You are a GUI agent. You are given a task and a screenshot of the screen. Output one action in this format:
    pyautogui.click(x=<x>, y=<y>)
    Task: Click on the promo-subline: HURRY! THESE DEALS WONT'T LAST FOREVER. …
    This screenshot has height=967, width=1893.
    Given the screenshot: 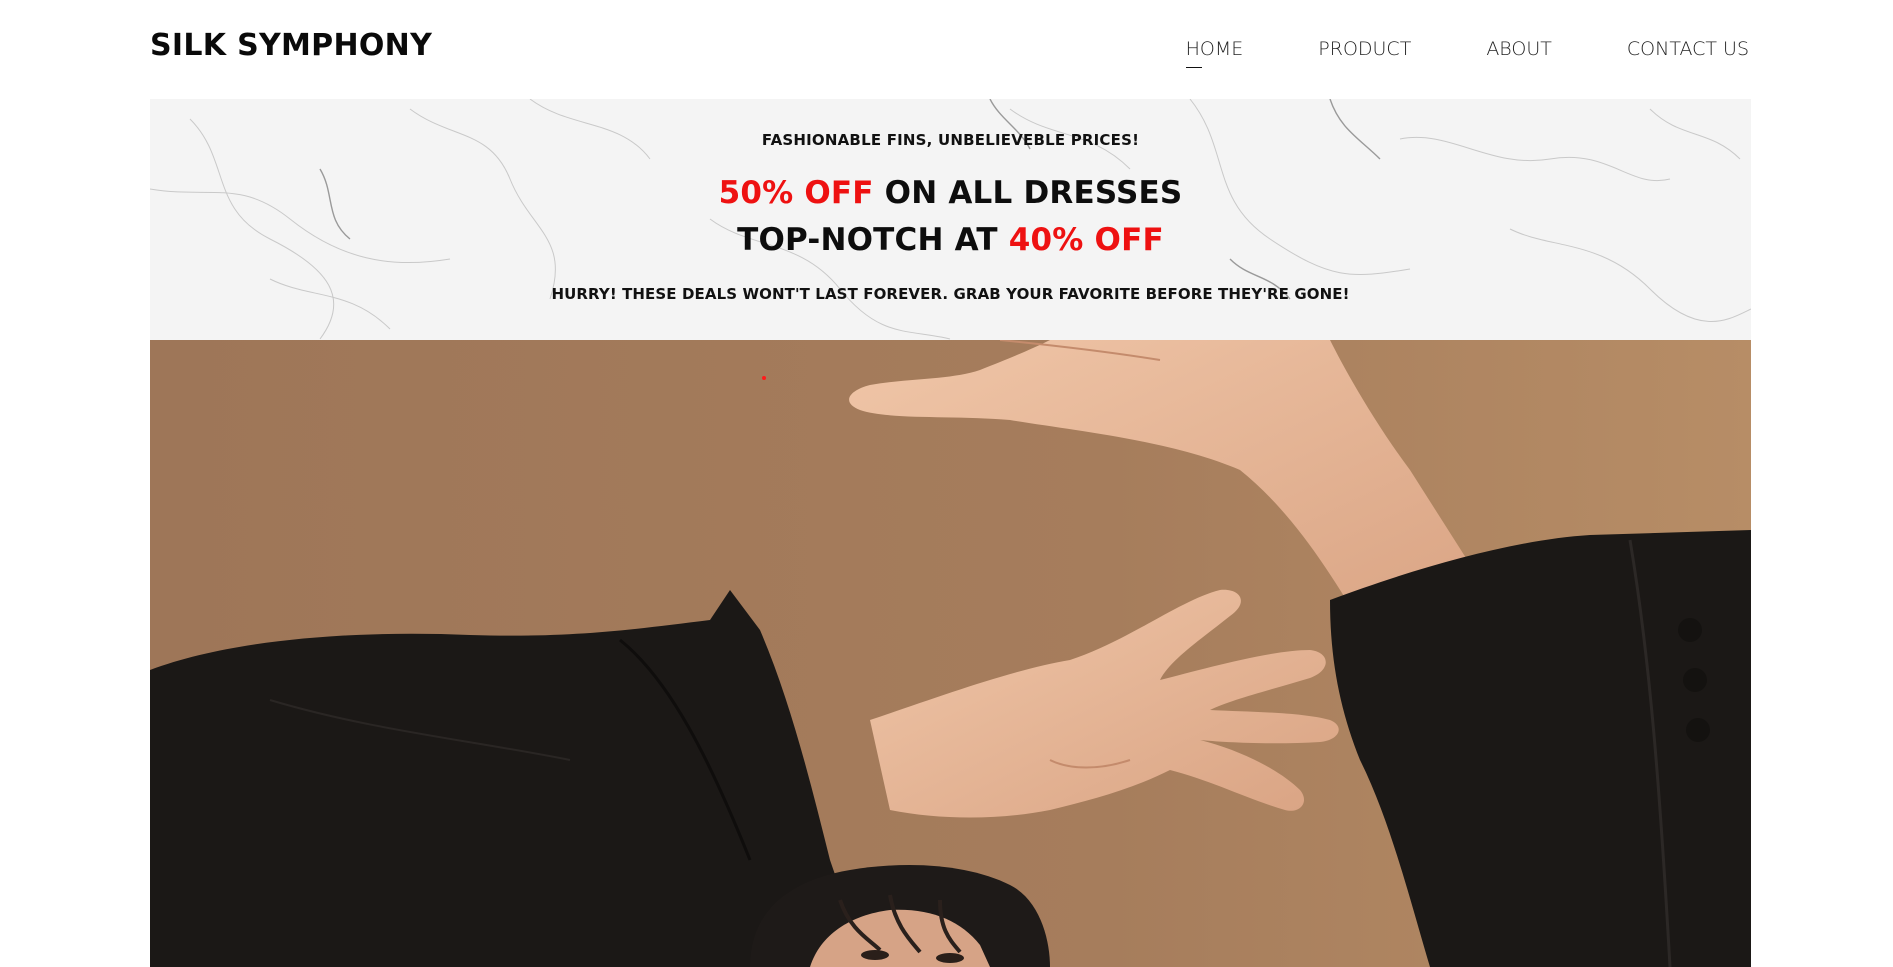 What is the action you would take?
    pyautogui.click(x=950, y=294)
    